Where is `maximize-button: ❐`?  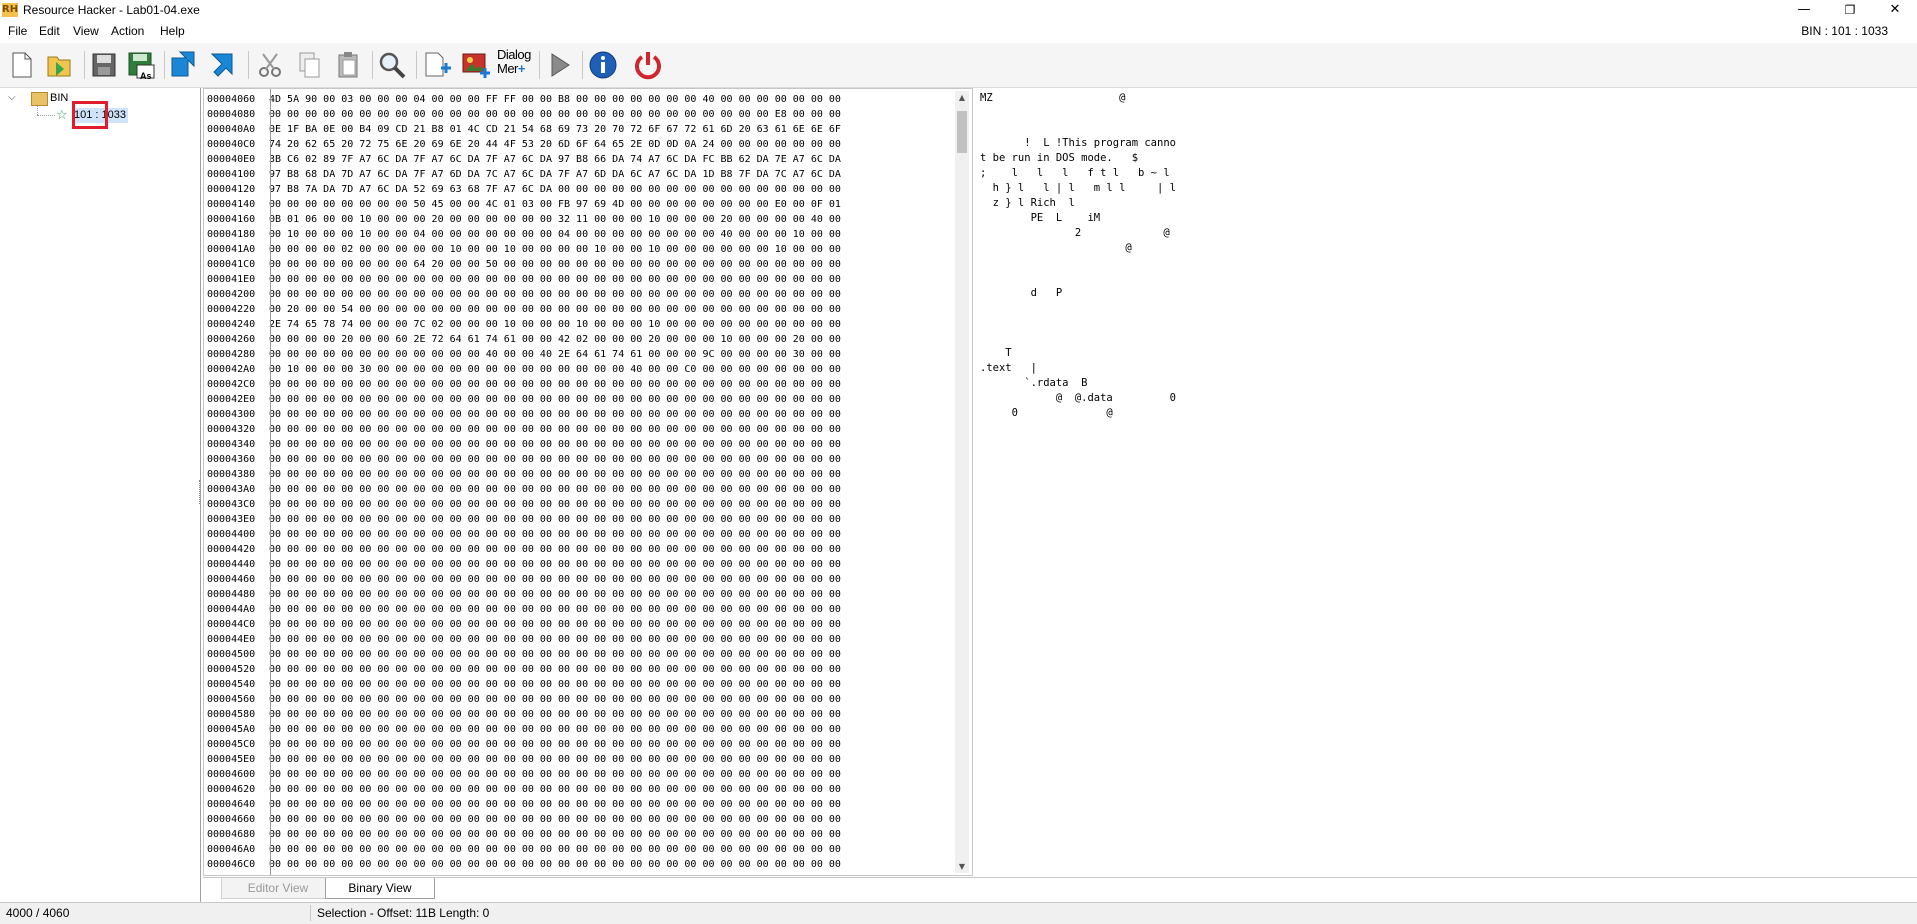
maximize-button: ❐ is located at coordinates (1850, 11).